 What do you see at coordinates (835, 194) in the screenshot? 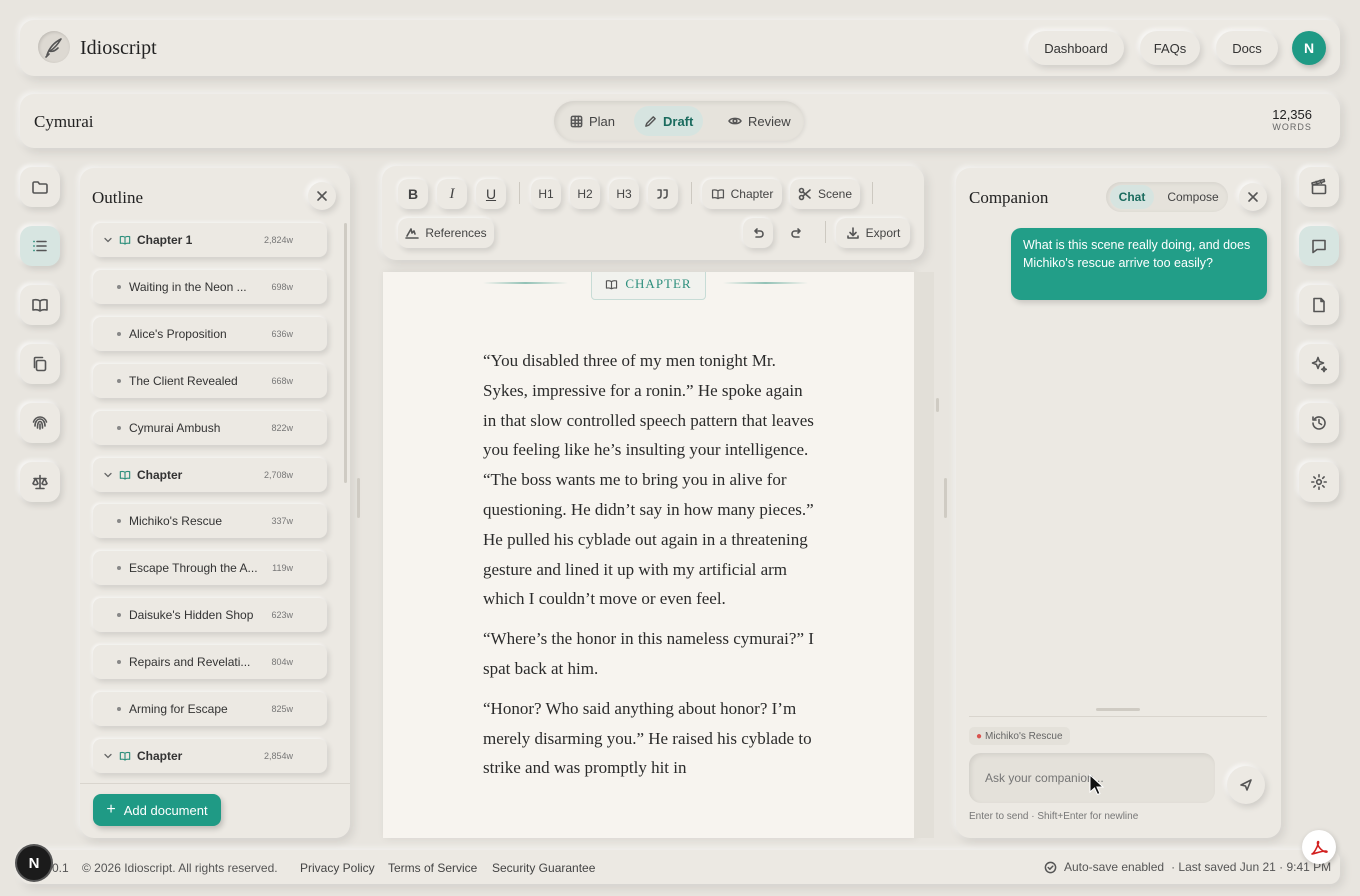
I see `scene-button-label: Scene` at bounding box center [835, 194].